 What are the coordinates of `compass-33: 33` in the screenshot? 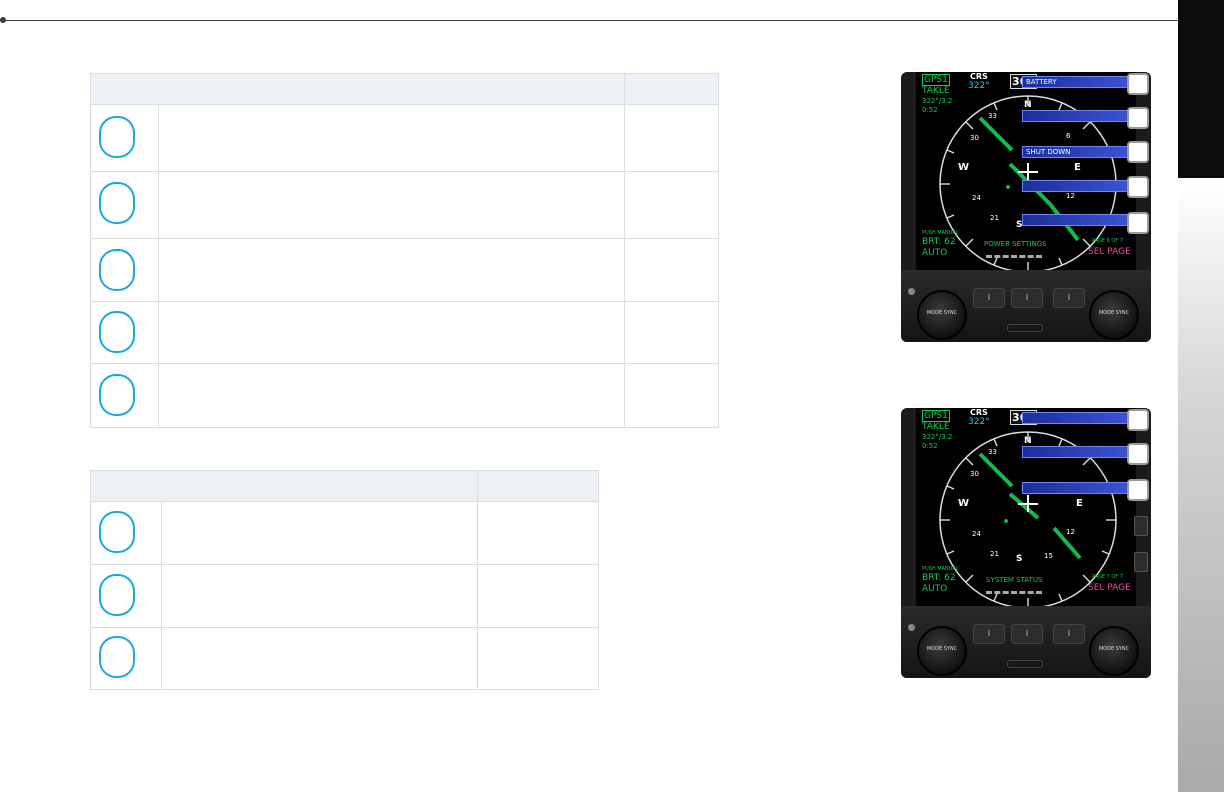 It's located at (992, 116).